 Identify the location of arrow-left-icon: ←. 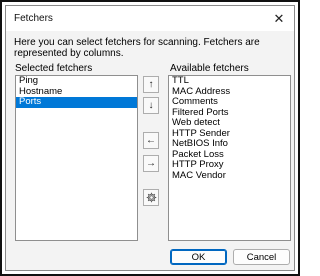
(151, 140).